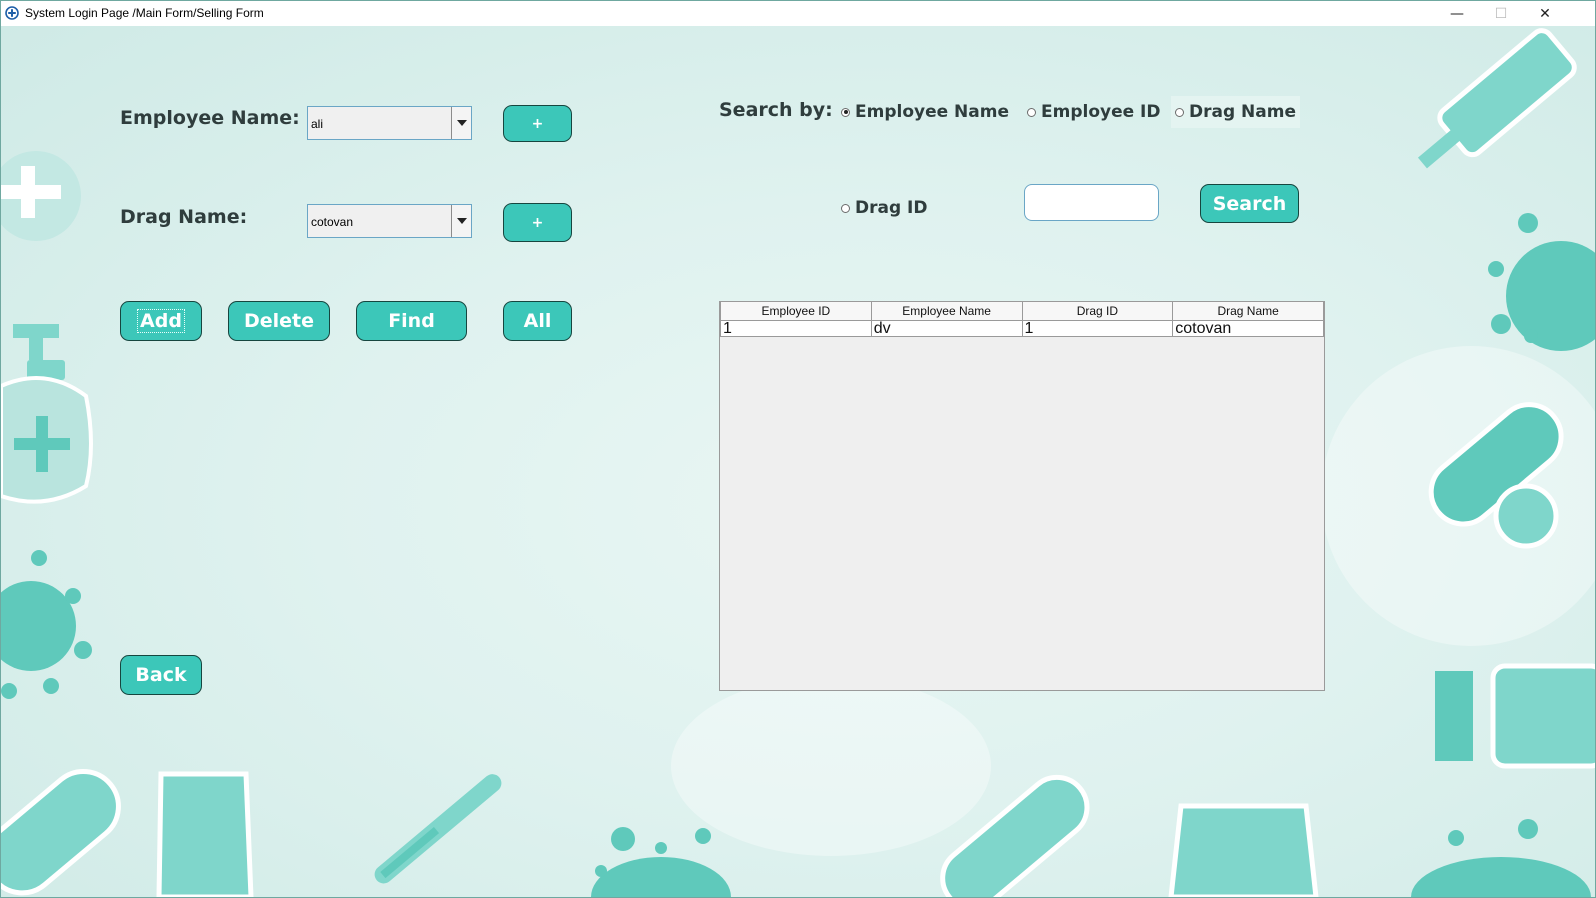 This screenshot has height=898, width=1596. Describe the element at coordinates (946, 328) in the screenshot. I see `table-cell: dv` at that location.